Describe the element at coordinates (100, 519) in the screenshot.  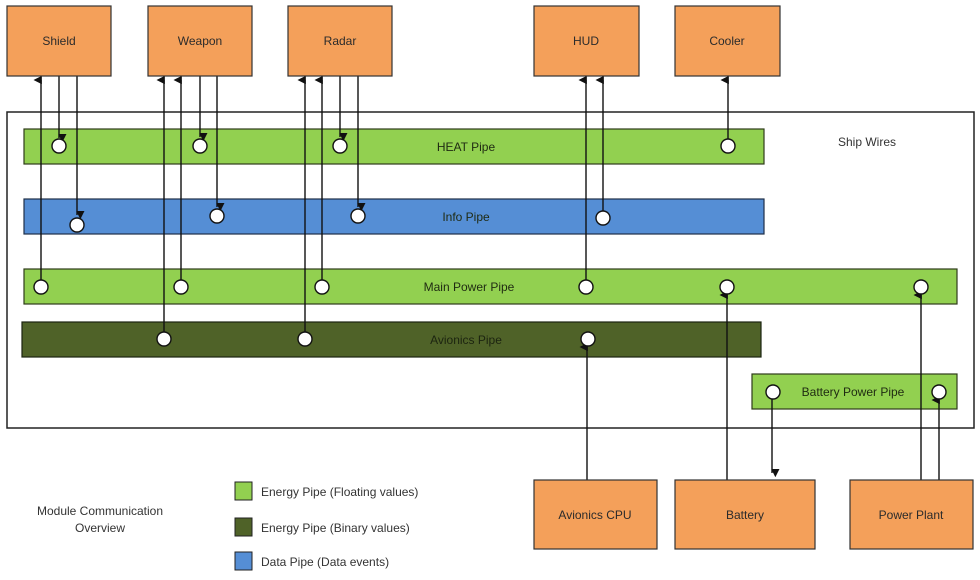
I see `overview-title: Module Communication Overview` at that location.